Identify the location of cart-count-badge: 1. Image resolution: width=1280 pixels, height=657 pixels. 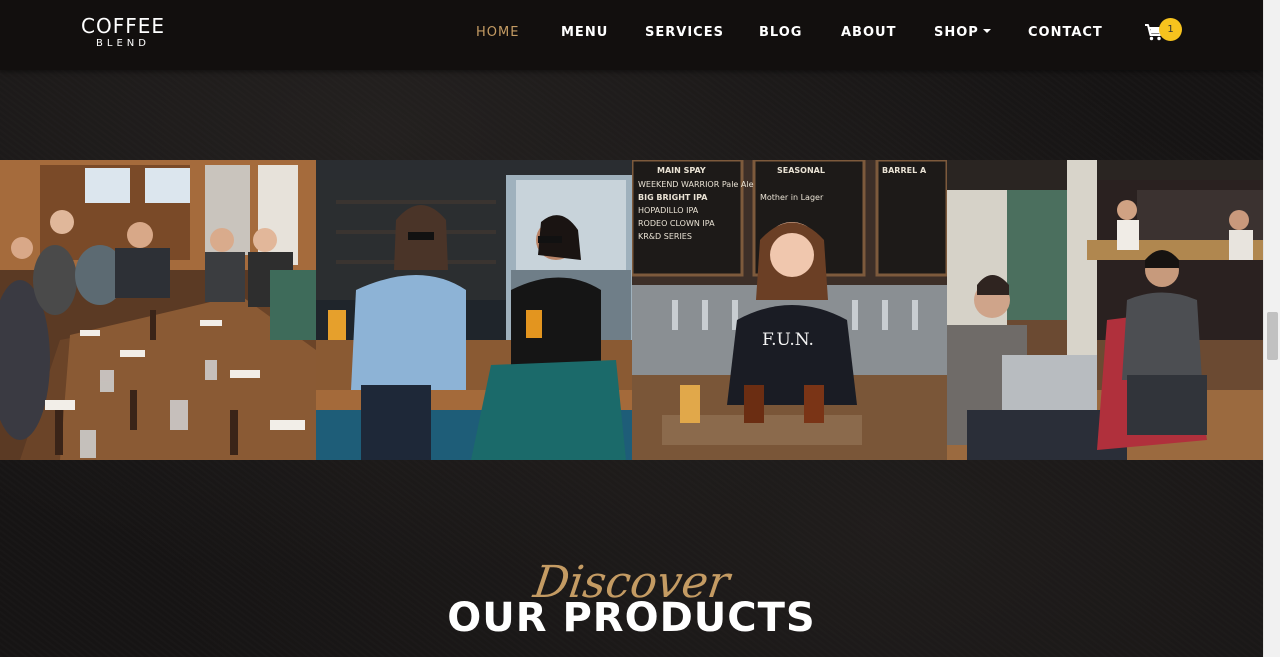
(1170, 29).